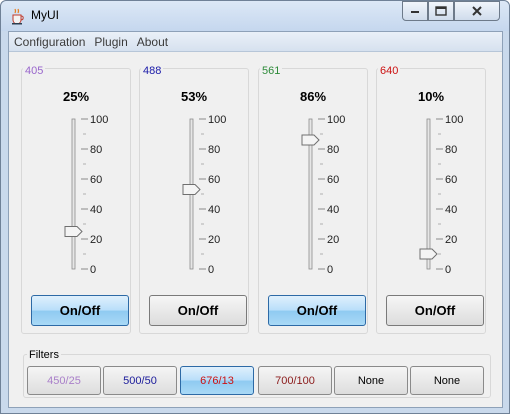 Image resolution: width=510 pixels, height=414 pixels. I want to click on channel-panel: 488 53% 100 80 60 40 20 0 On/Off, so click(194, 199).